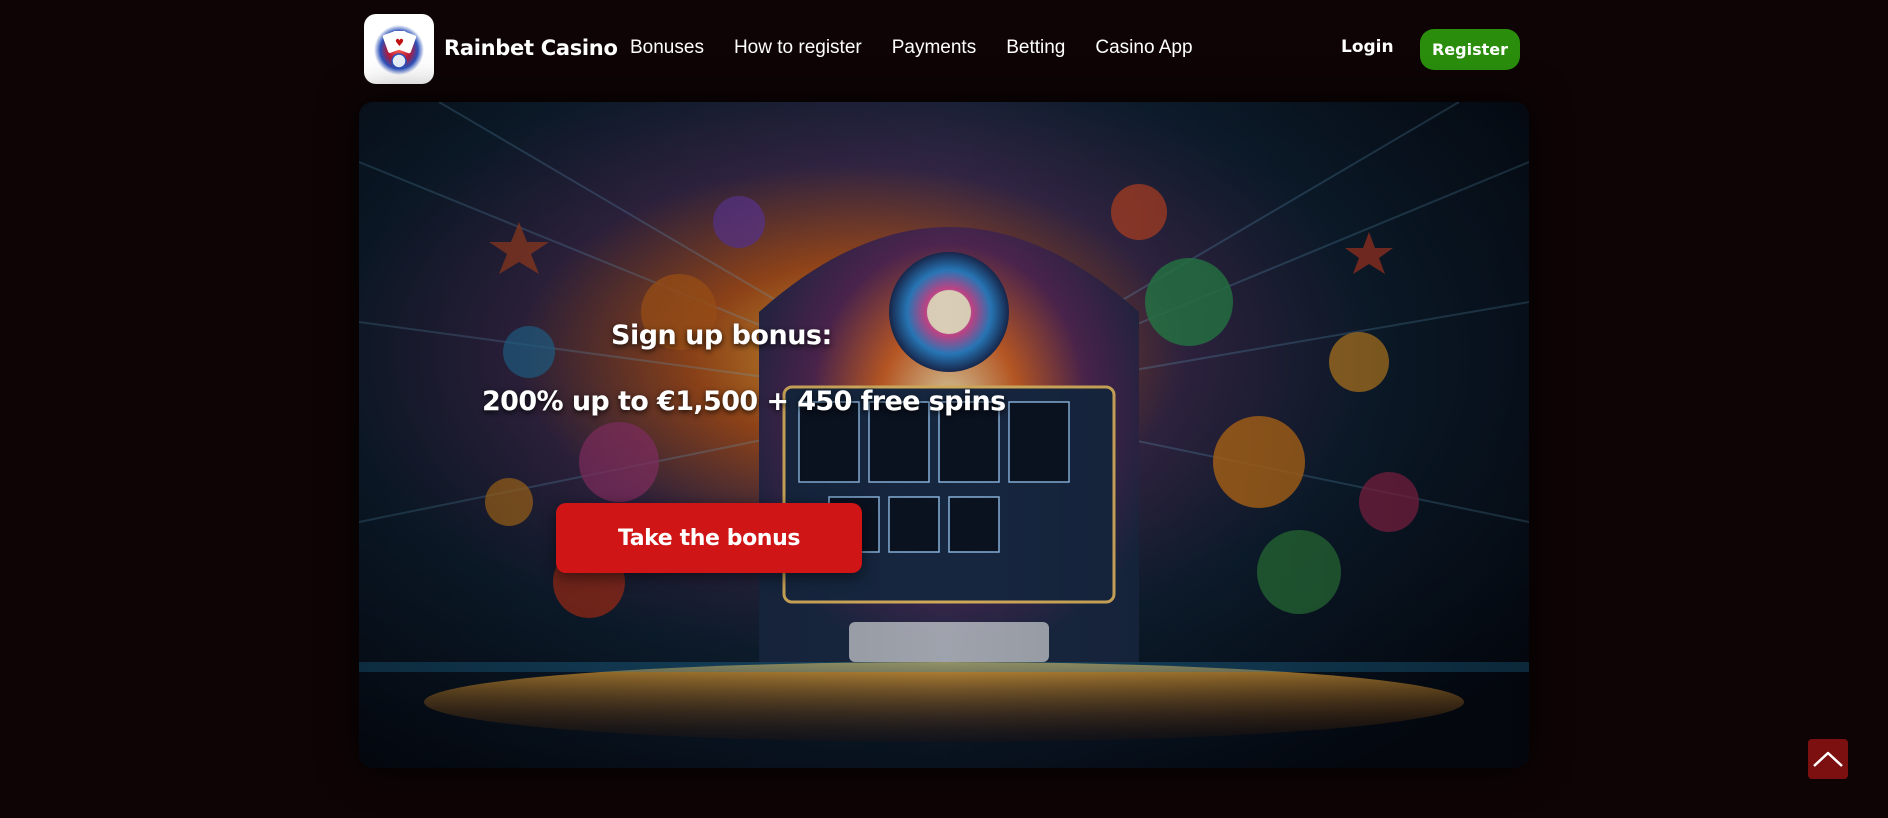  What do you see at coordinates (1035, 48) in the screenshot?
I see `nav-betting: Betting` at bounding box center [1035, 48].